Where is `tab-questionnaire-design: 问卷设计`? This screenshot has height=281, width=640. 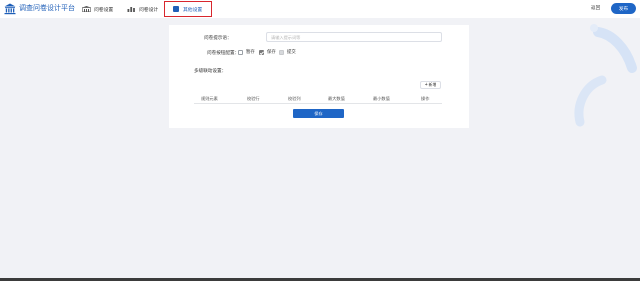 tab-questionnaire-design: 问卷设计 is located at coordinates (142, 9).